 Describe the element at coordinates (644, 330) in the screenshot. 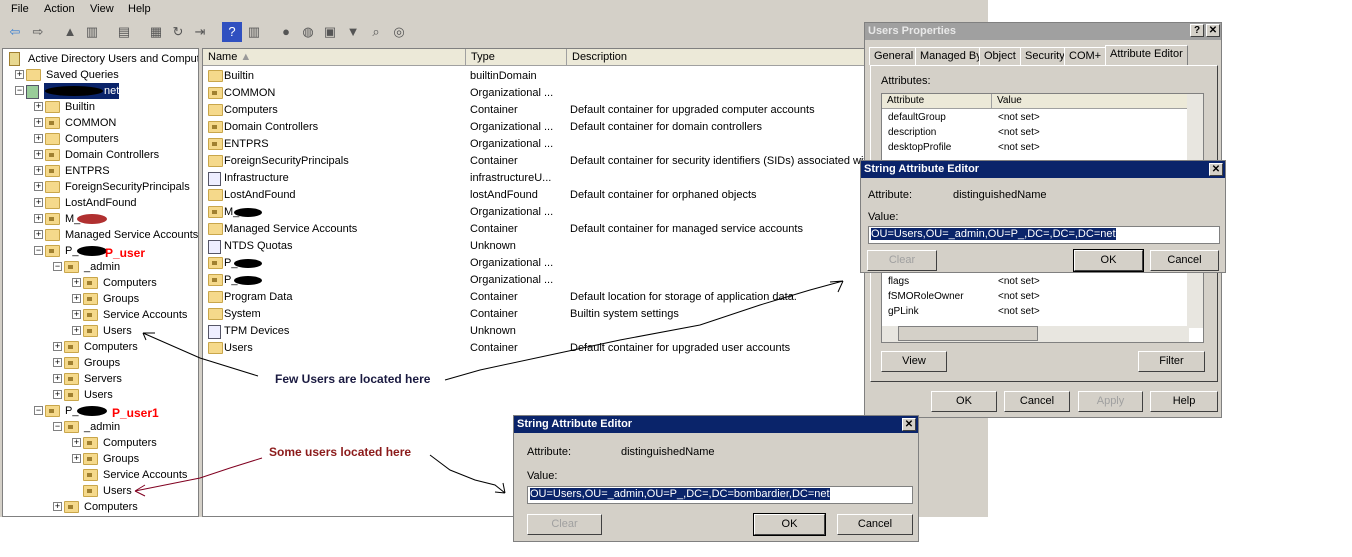

I see `arrow-few-users-dialog` at that location.